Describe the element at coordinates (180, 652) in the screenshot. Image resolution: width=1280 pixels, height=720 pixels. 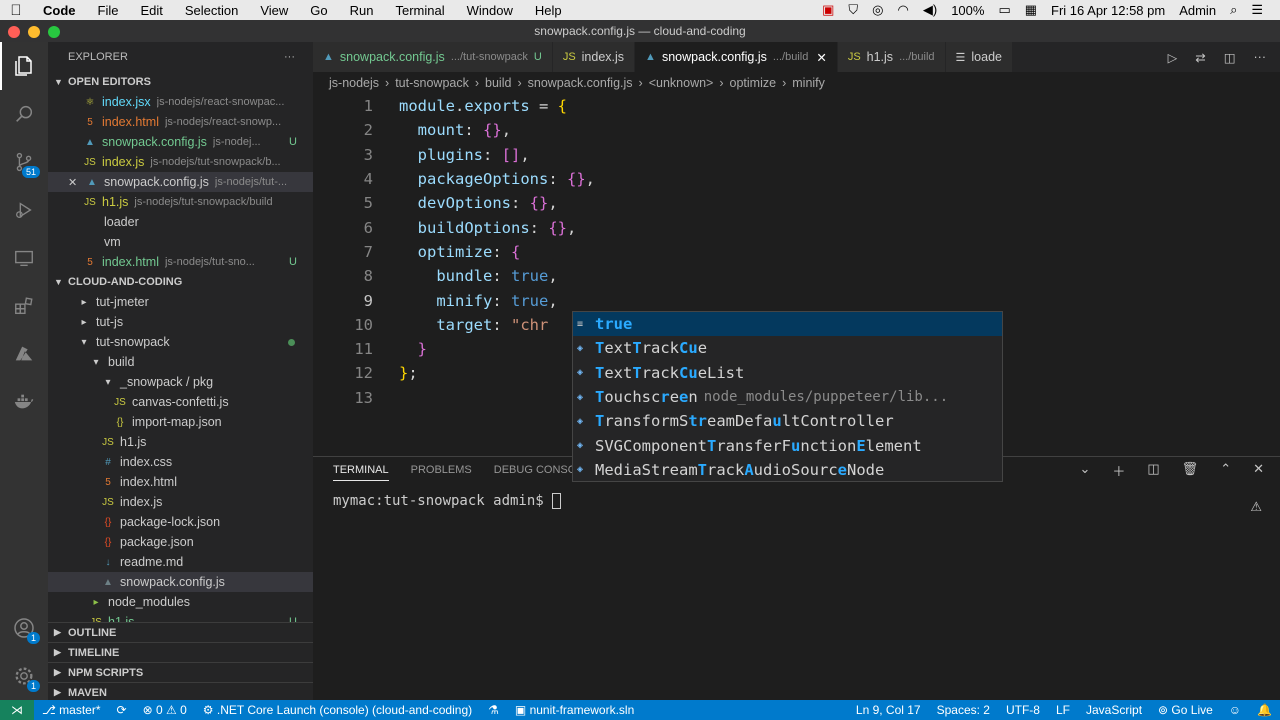
I see `section-header: ▶ TIMELINE` at that location.